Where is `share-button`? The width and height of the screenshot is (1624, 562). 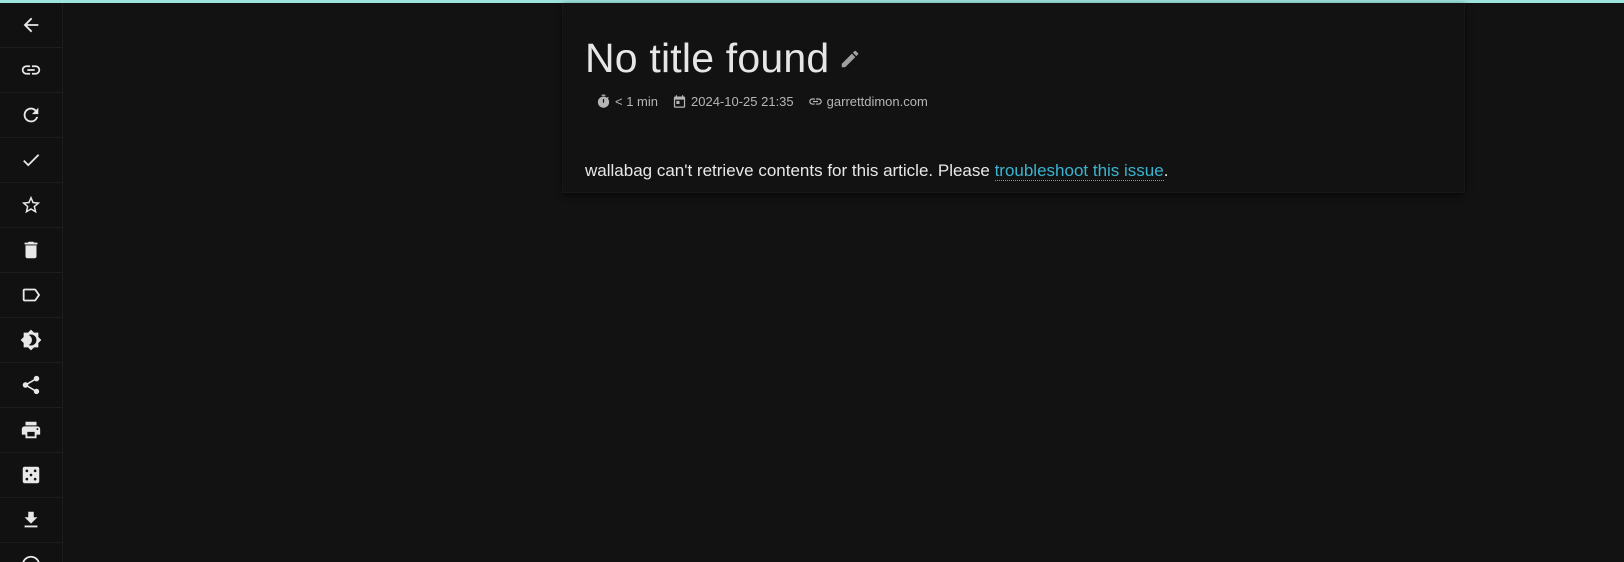
share-button is located at coordinates (31, 385).